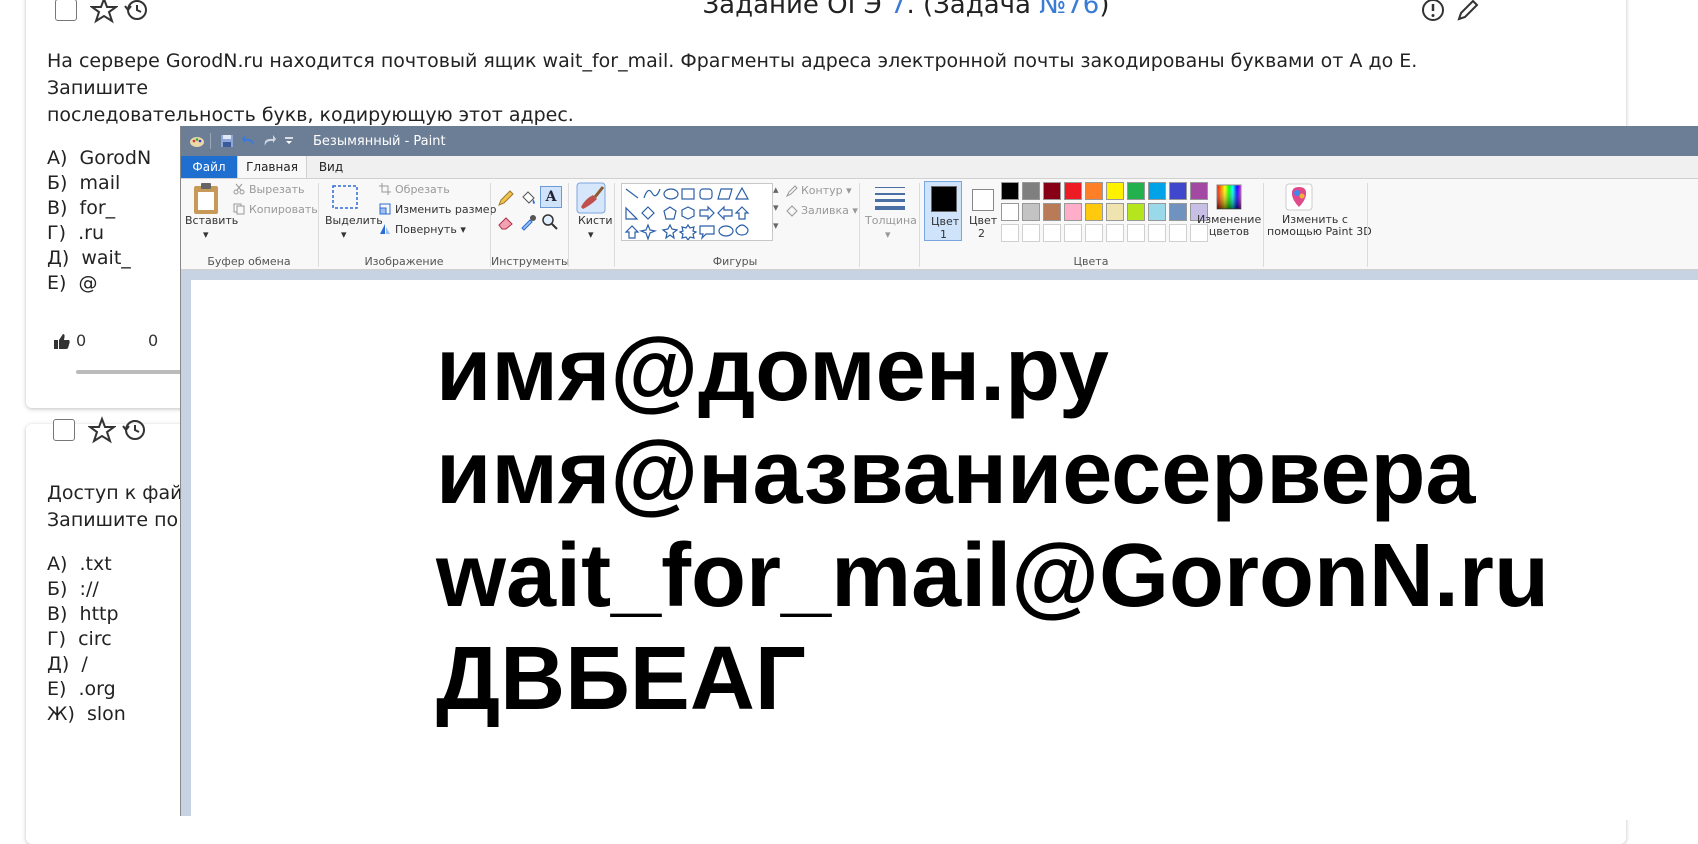  Describe the element at coordinates (209, 167) in the screenshot. I see `tab-file: Файл` at that location.